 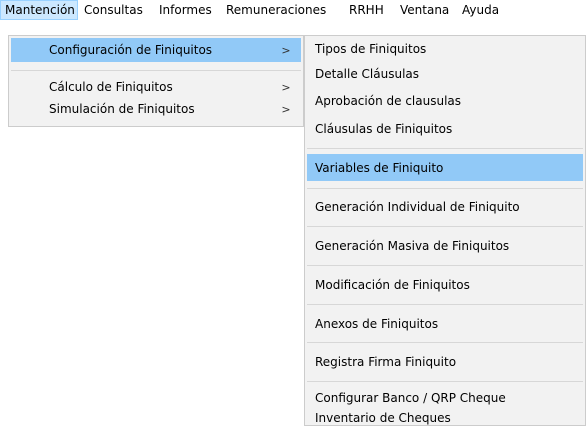 I want to click on menu-item-label: Simulación de Finiquitos, so click(x=122, y=109).